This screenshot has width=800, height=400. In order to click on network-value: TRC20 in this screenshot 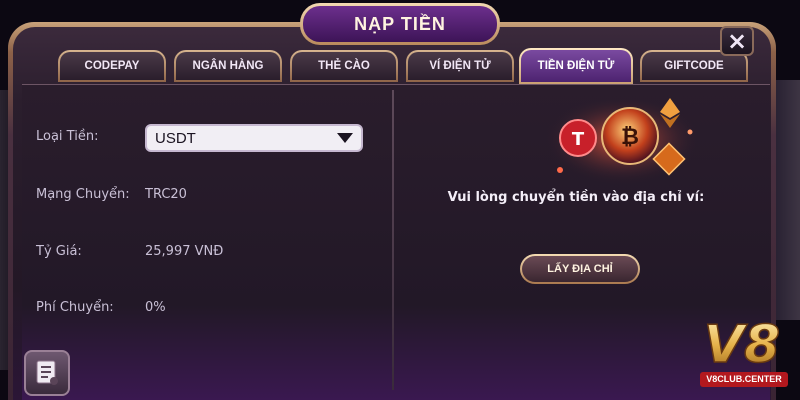, I will do `click(166, 194)`.